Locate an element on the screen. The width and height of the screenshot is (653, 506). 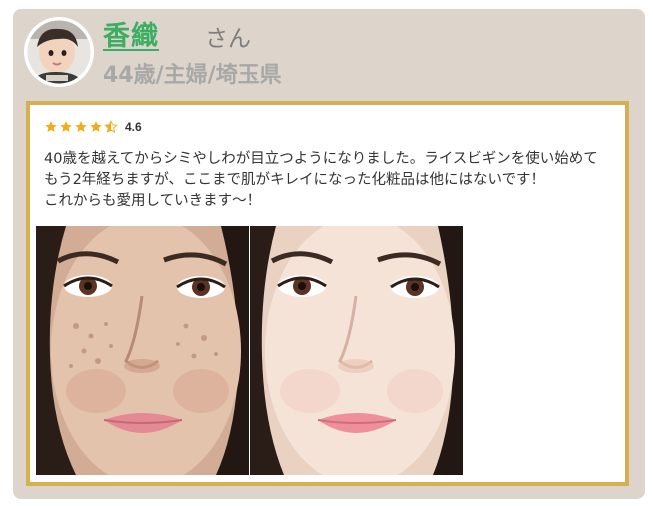
rating-stars is located at coordinates (81, 127).